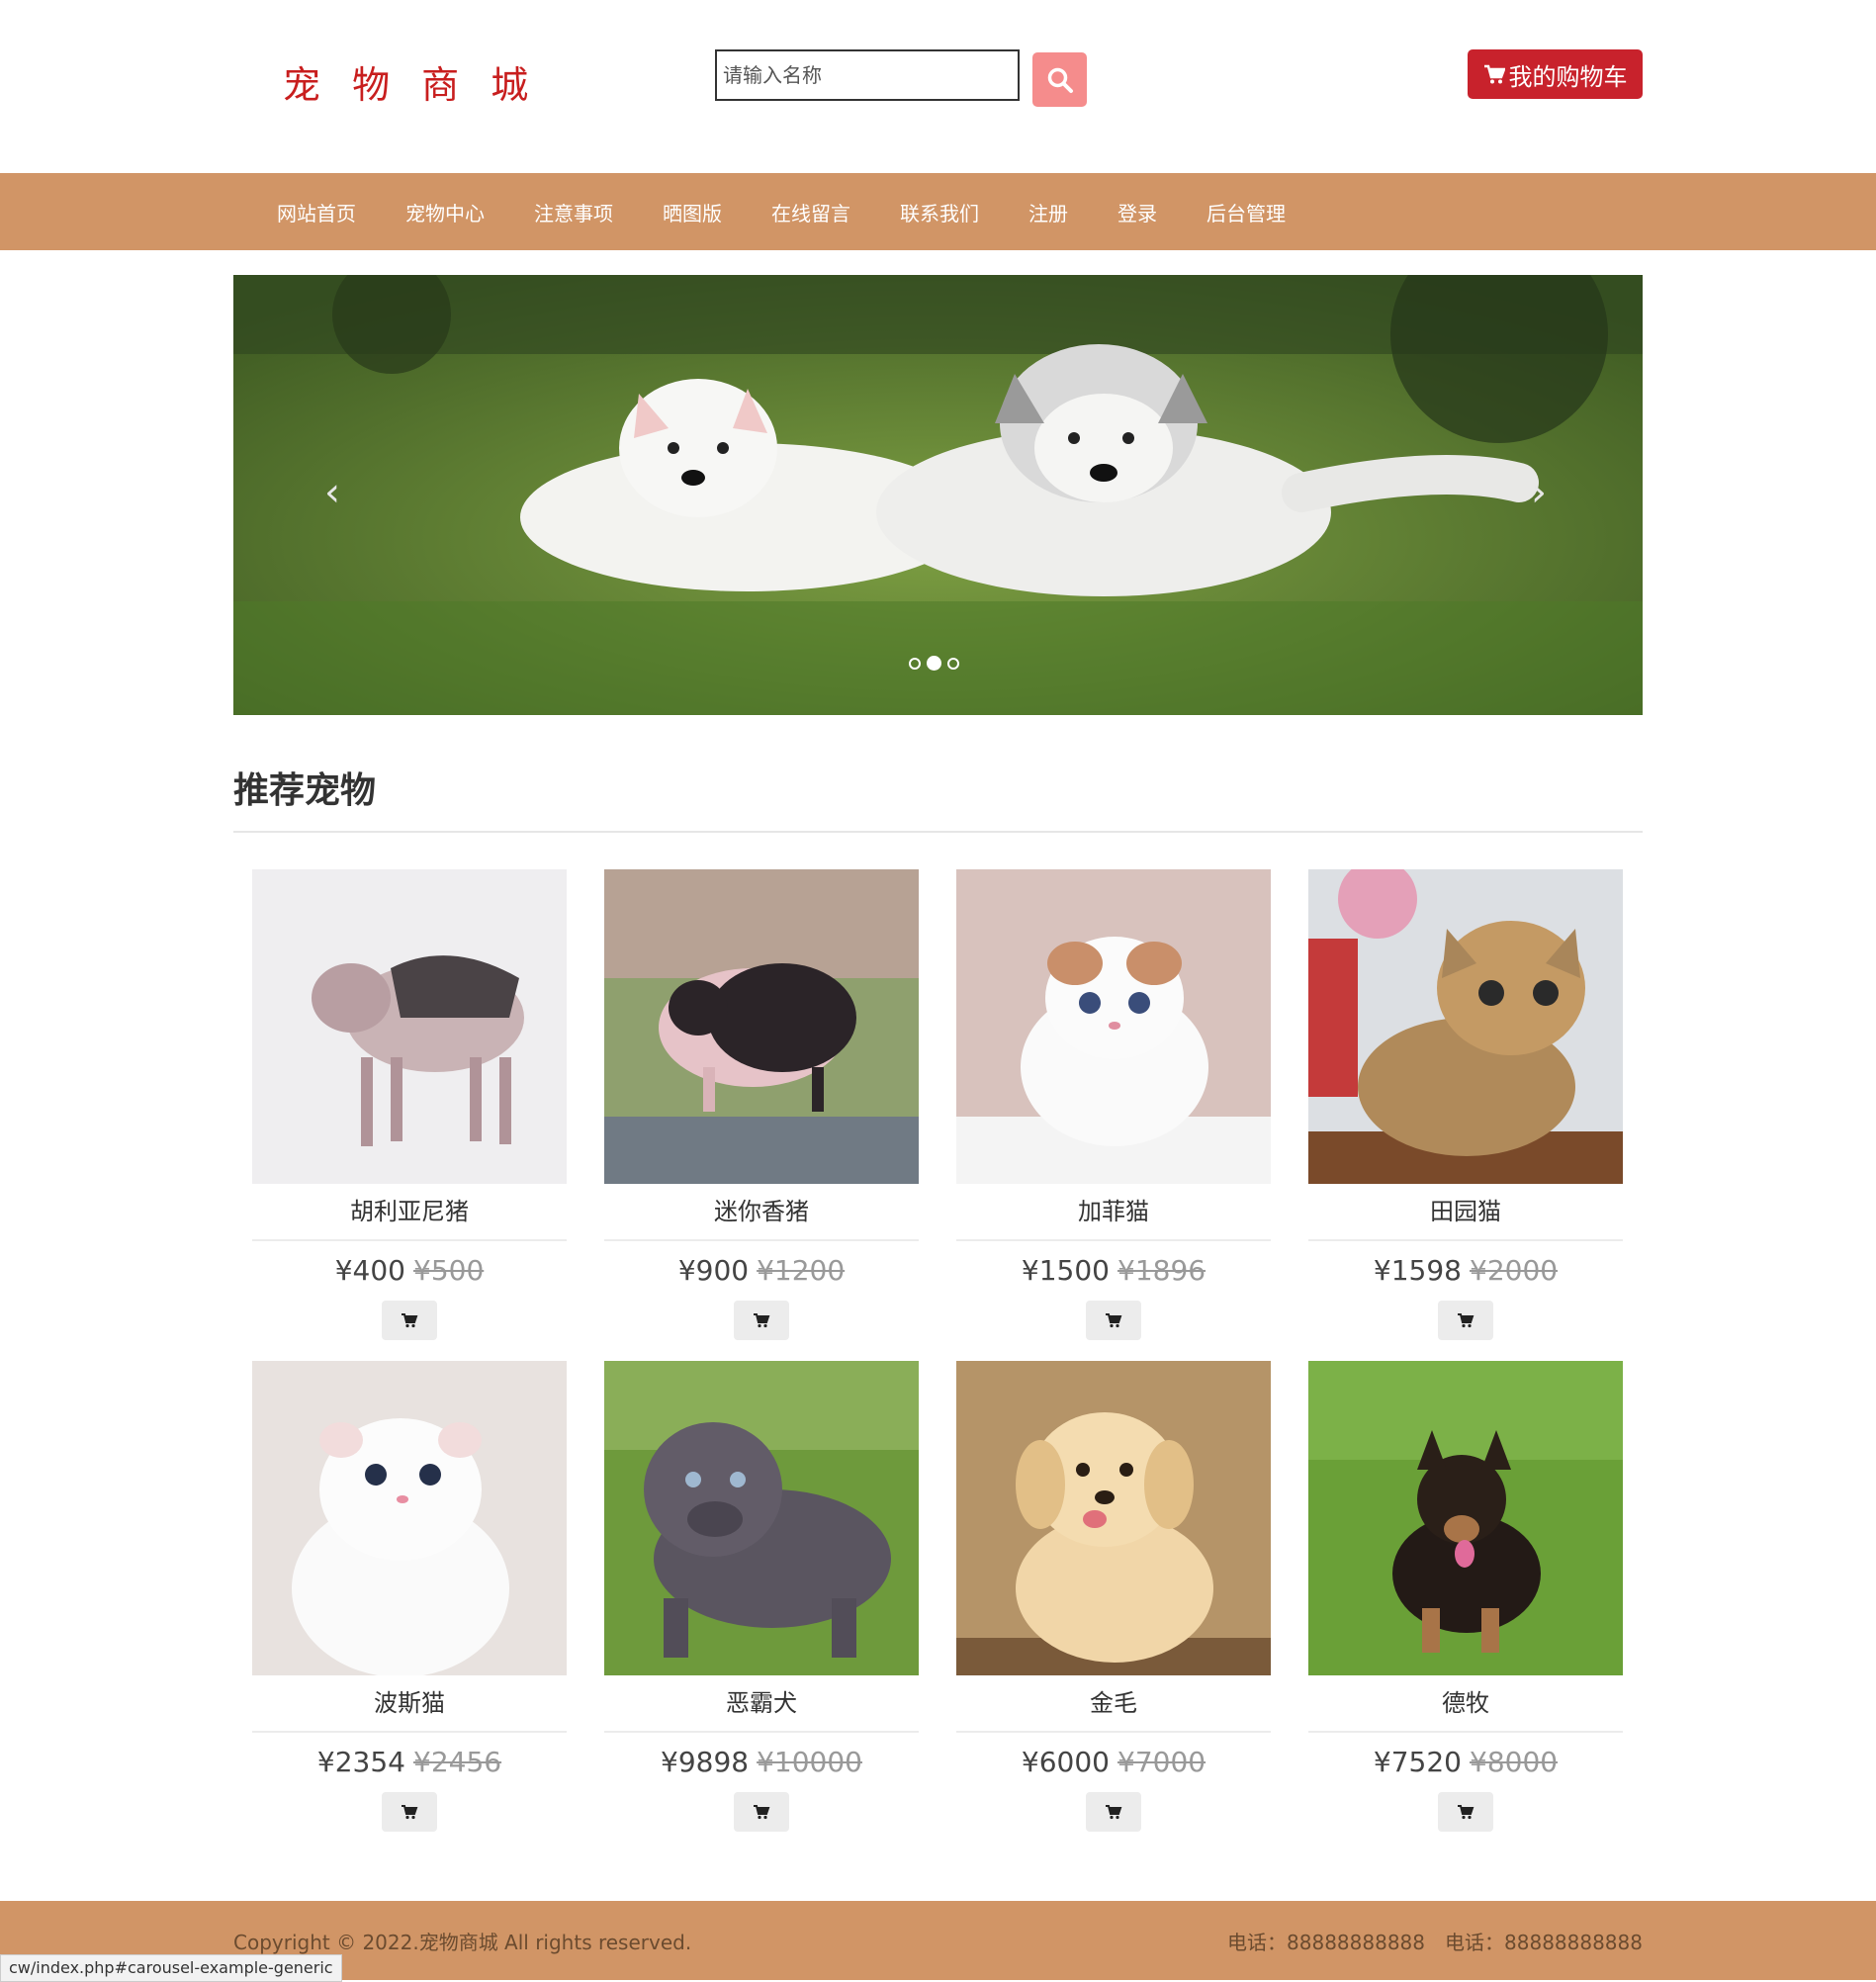 The width and height of the screenshot is (1876, 1982). I want to click on product-card: 波斯猫 ¥2354 ¥2456, so click(409, 1597).